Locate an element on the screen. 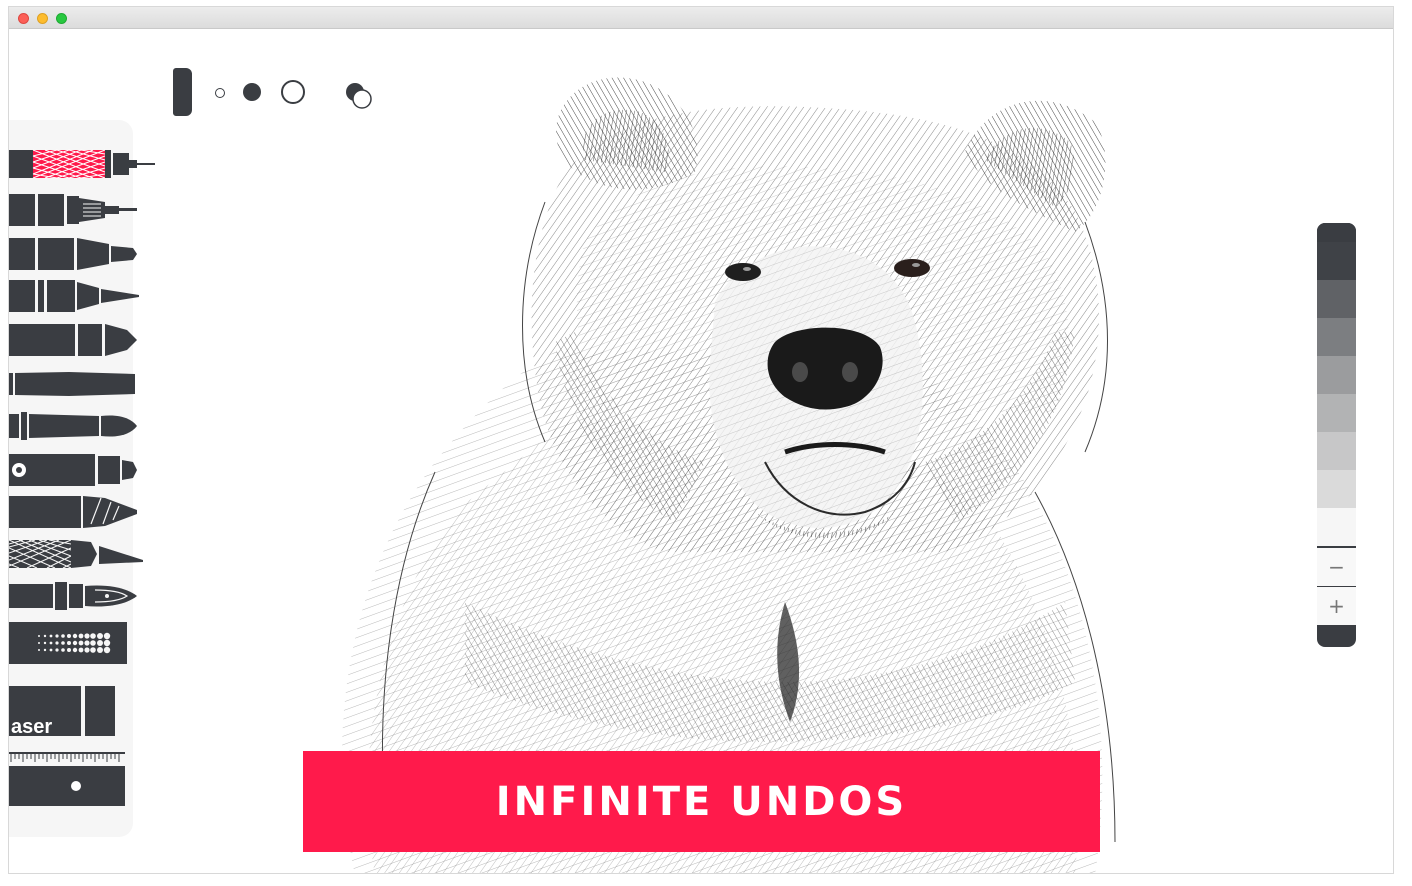 The width and height of the screenshot is (1412, 886). fountain-pen-tool is located at coordinates (79, 596).